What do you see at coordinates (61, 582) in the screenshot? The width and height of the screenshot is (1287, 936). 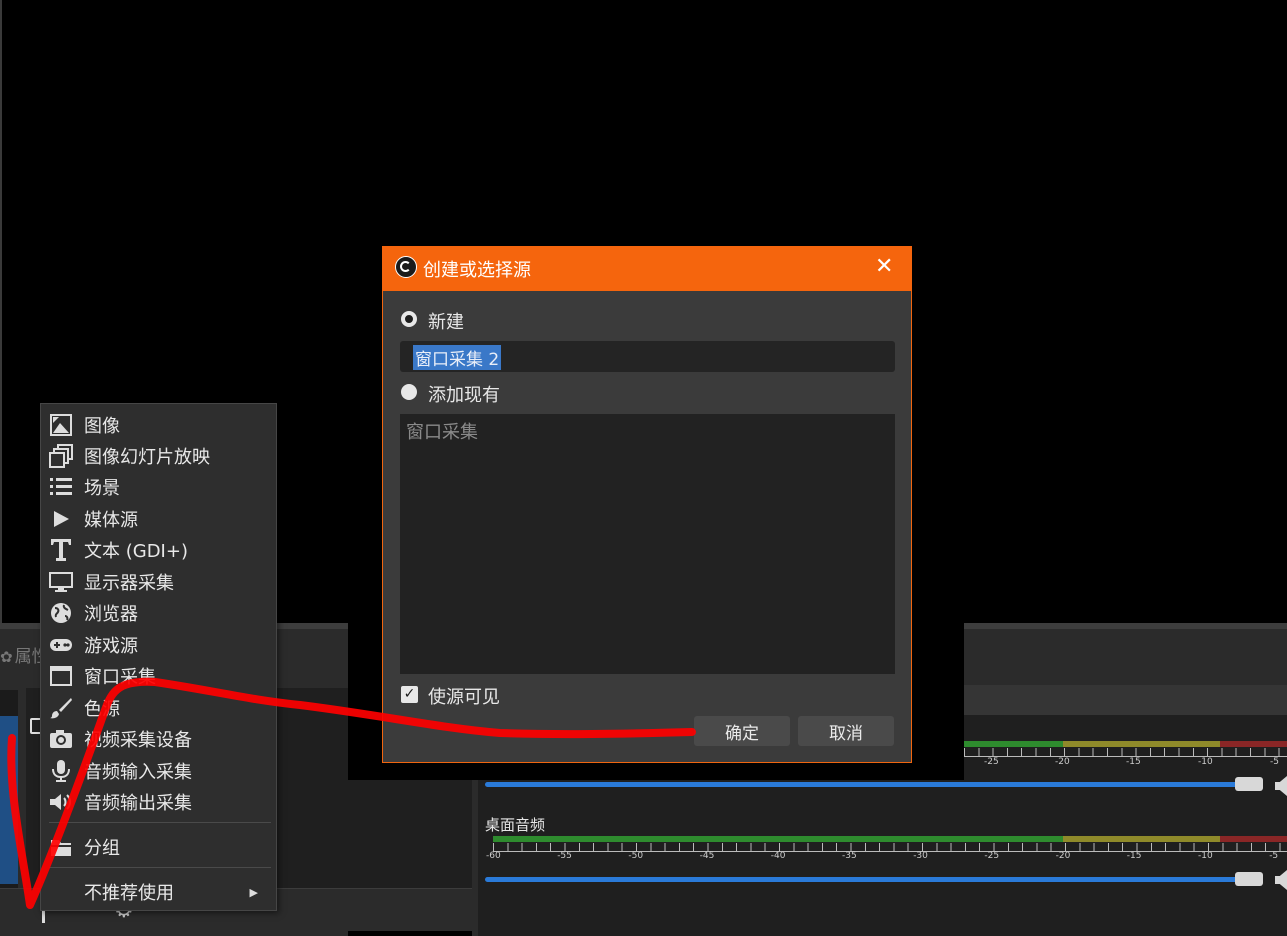 I see `monitor-icon` at bounding box center [61, 582].